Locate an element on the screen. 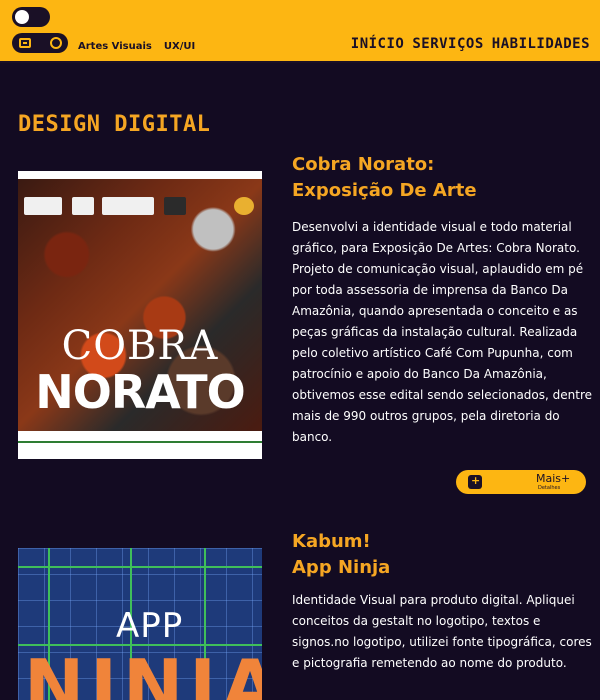 This screenshot has width=600, height=700. nav-link-habilidades: HABILIDADES is located at coordinates (541, 44).